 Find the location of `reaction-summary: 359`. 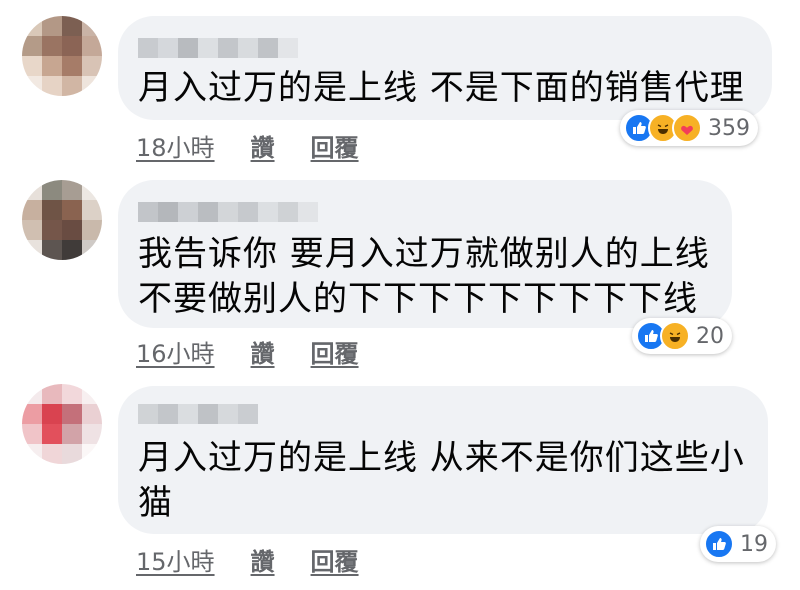

reaction-summary: 359 is located at coordinates (689, 128).